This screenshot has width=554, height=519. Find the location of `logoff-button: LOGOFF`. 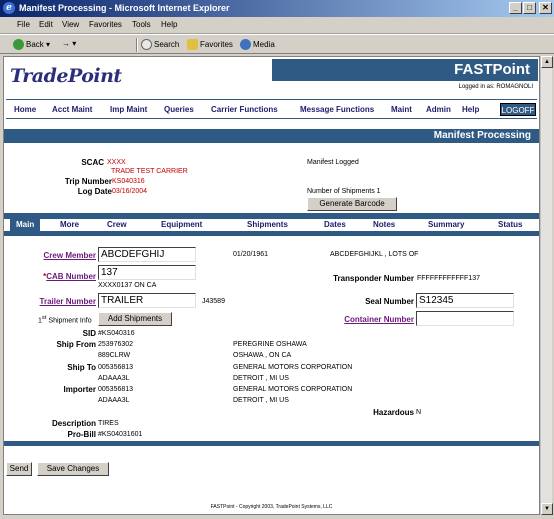

logoff-button: LOGOFF is located at coordinates (518, 109).